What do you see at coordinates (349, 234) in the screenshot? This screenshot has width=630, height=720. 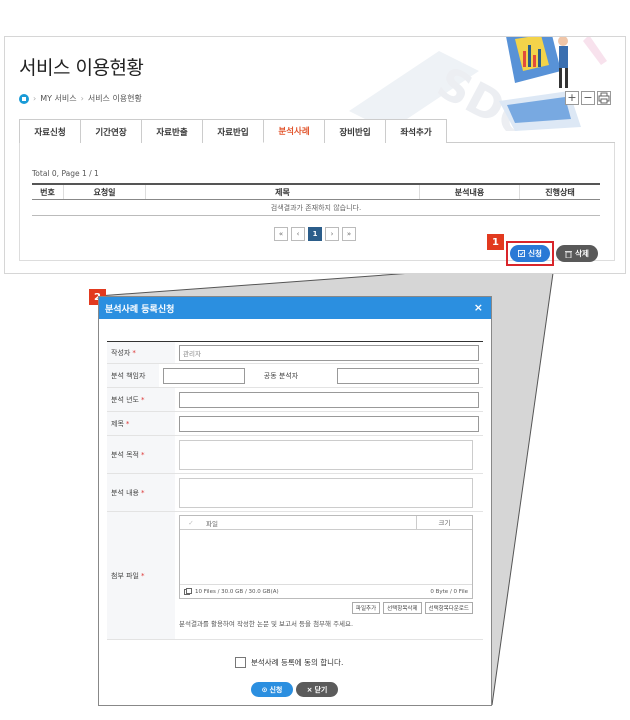 I see `last-page-button: »` at bounding box center [349, 234].